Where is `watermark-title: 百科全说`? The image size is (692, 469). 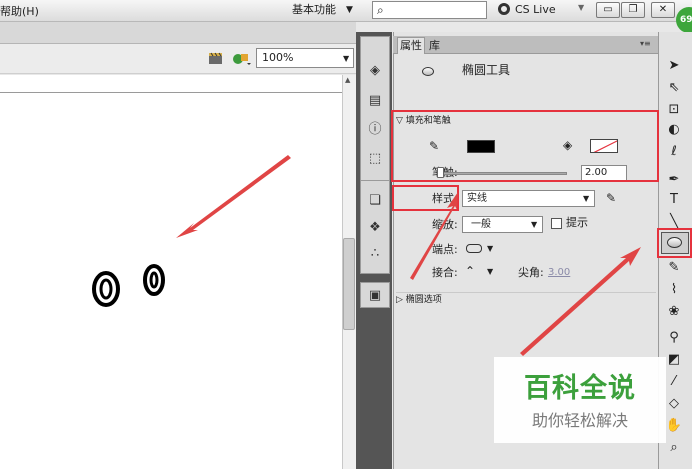 watermark-title: 百科全说 is located at coordinates (580, 388).